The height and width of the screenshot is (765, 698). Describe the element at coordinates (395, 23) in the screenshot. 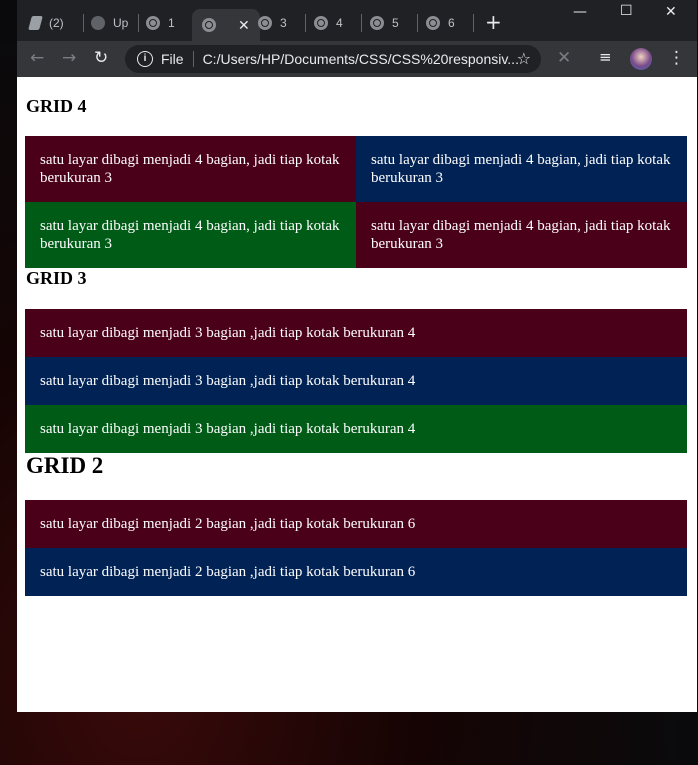

I see `tab-label: 5` at that location.